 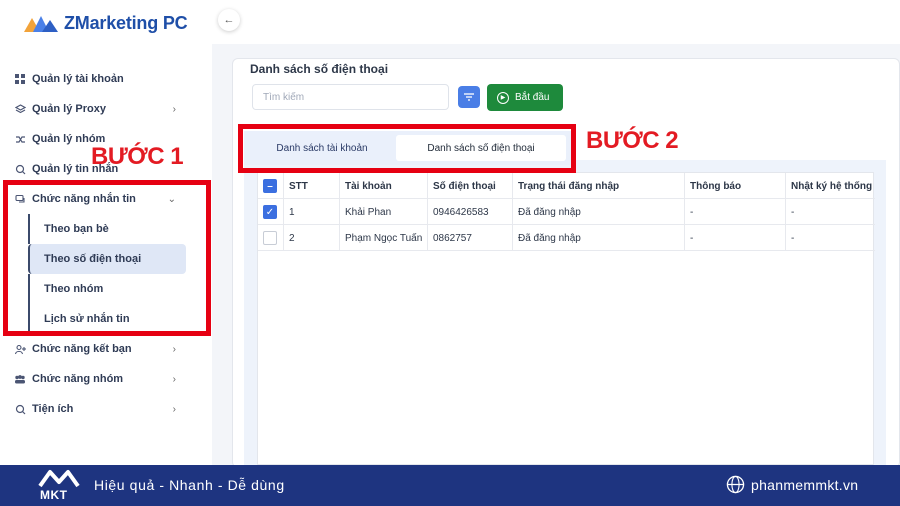 What do you see at coordinates (319, 69) in the screenshot?
I see `panel-title: Danh sách số điện thoại` at bounding box center [319, 69].